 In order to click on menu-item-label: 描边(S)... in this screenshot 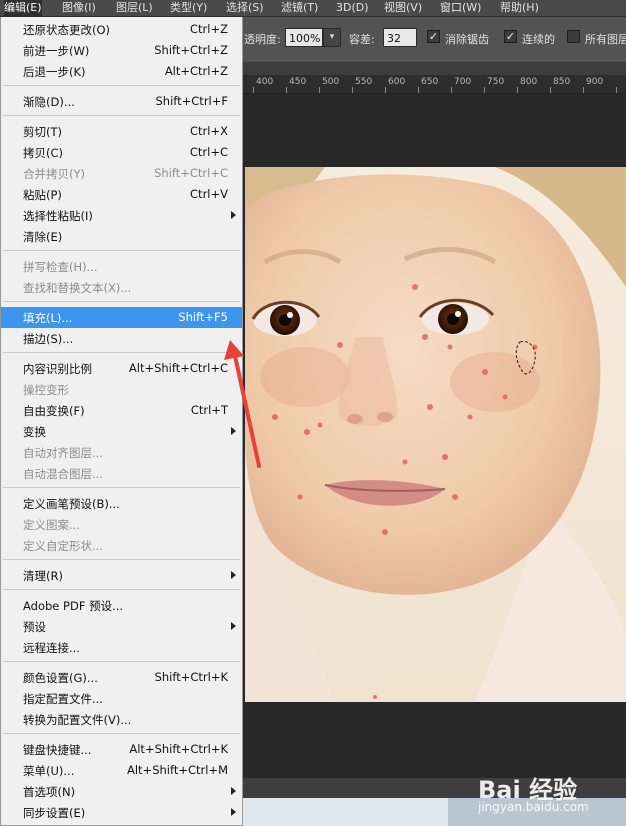, I will do `click(48, 339)`.